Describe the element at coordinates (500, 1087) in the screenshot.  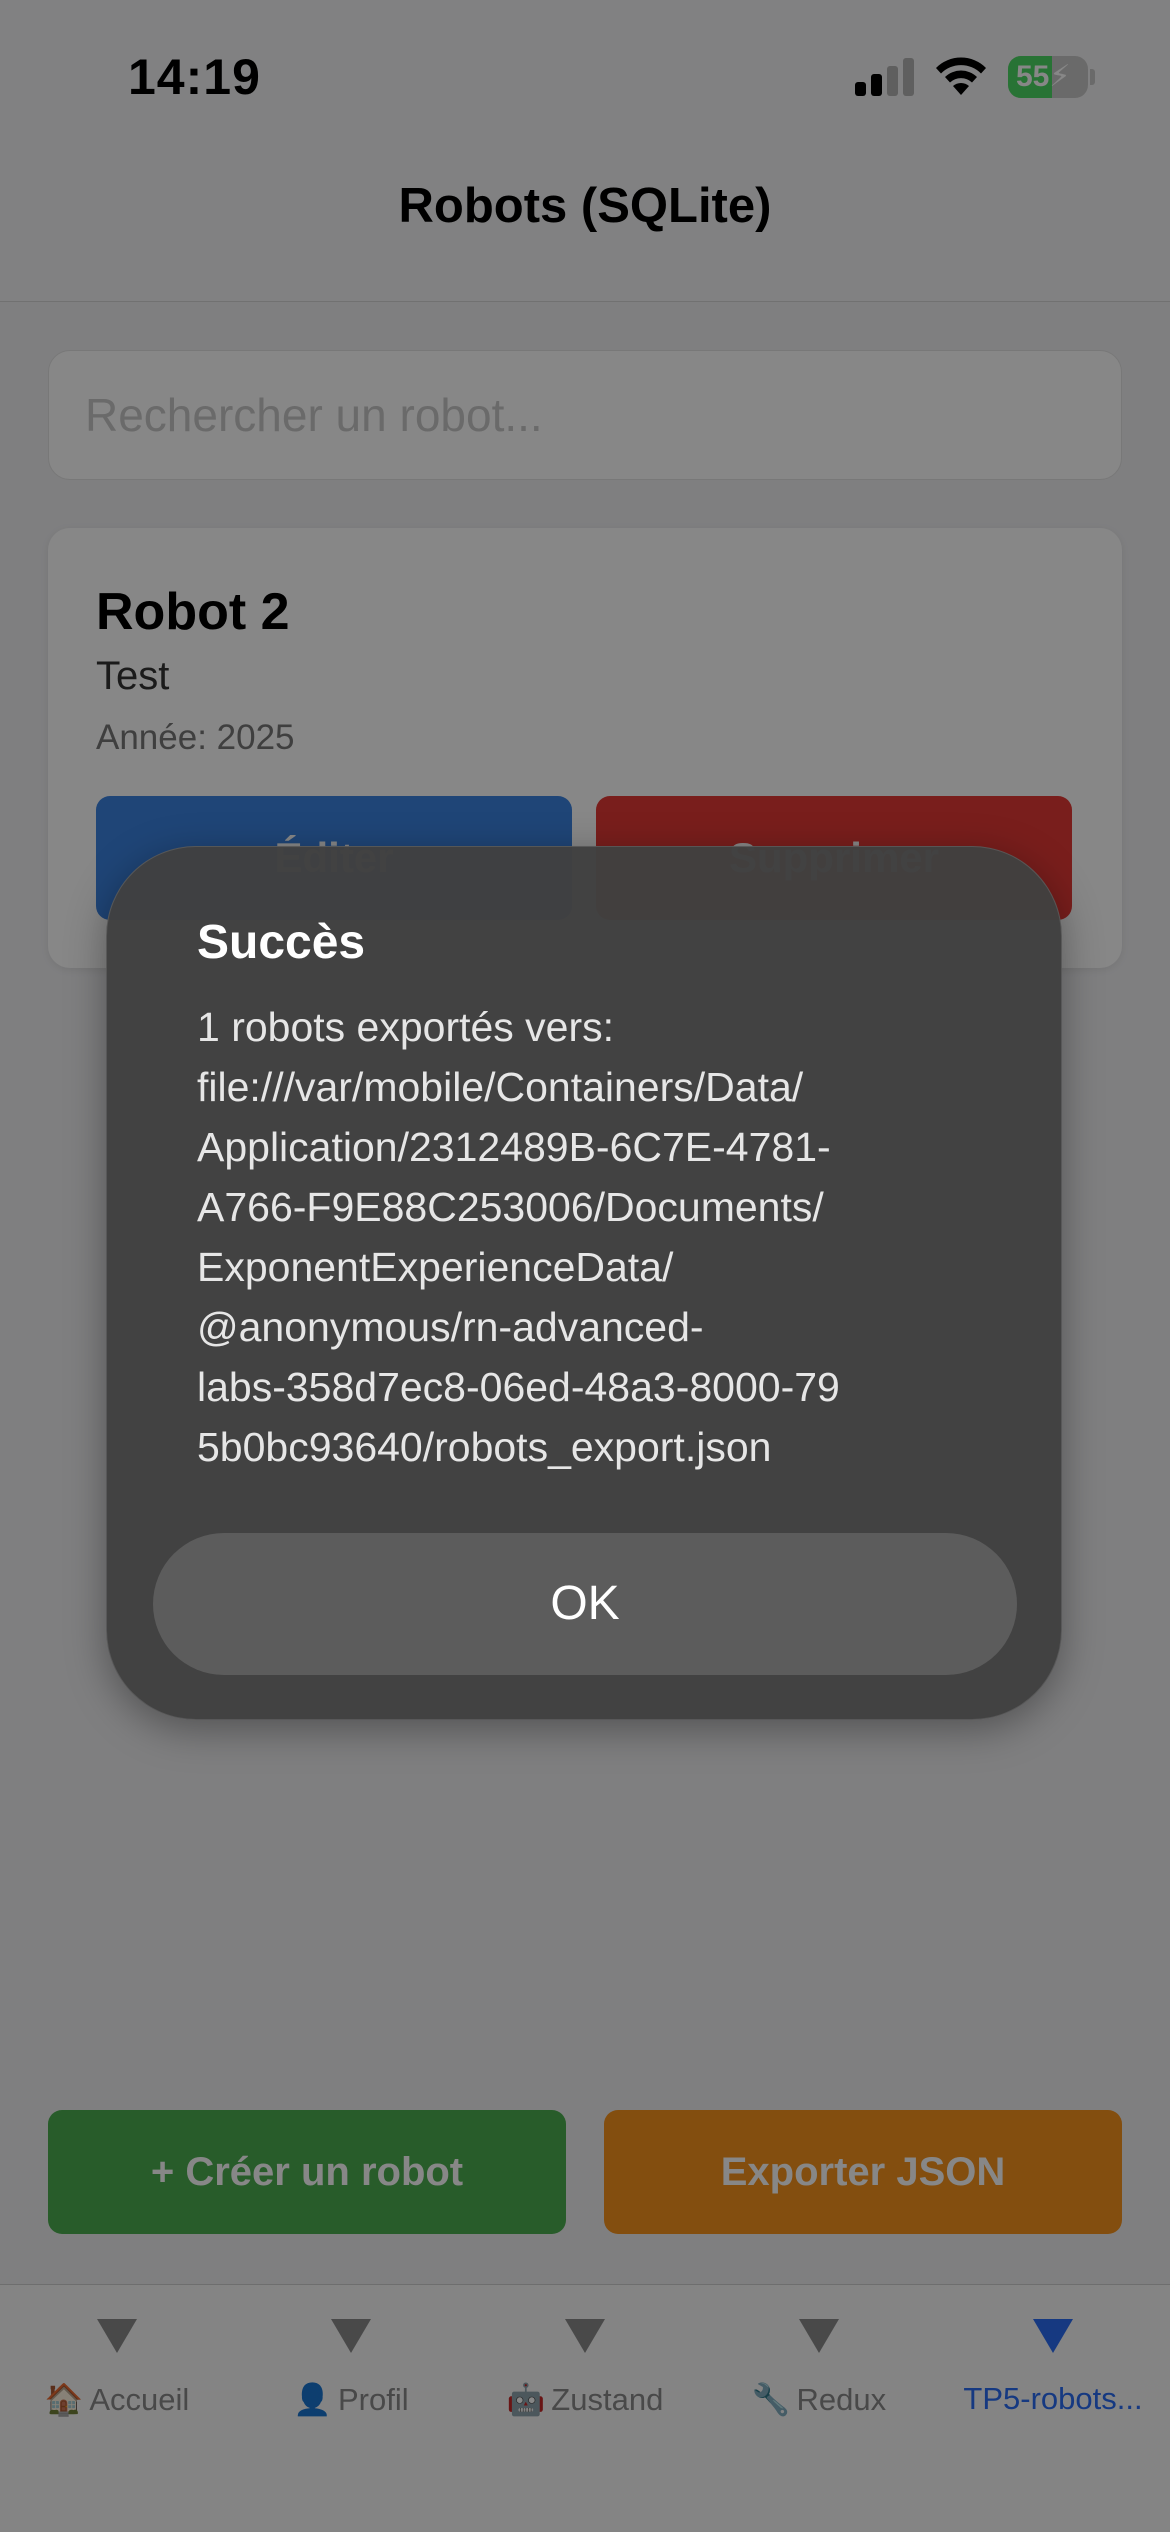
I see `alert-message-line: file:///var/mobile/Containers/Data/` at that location.